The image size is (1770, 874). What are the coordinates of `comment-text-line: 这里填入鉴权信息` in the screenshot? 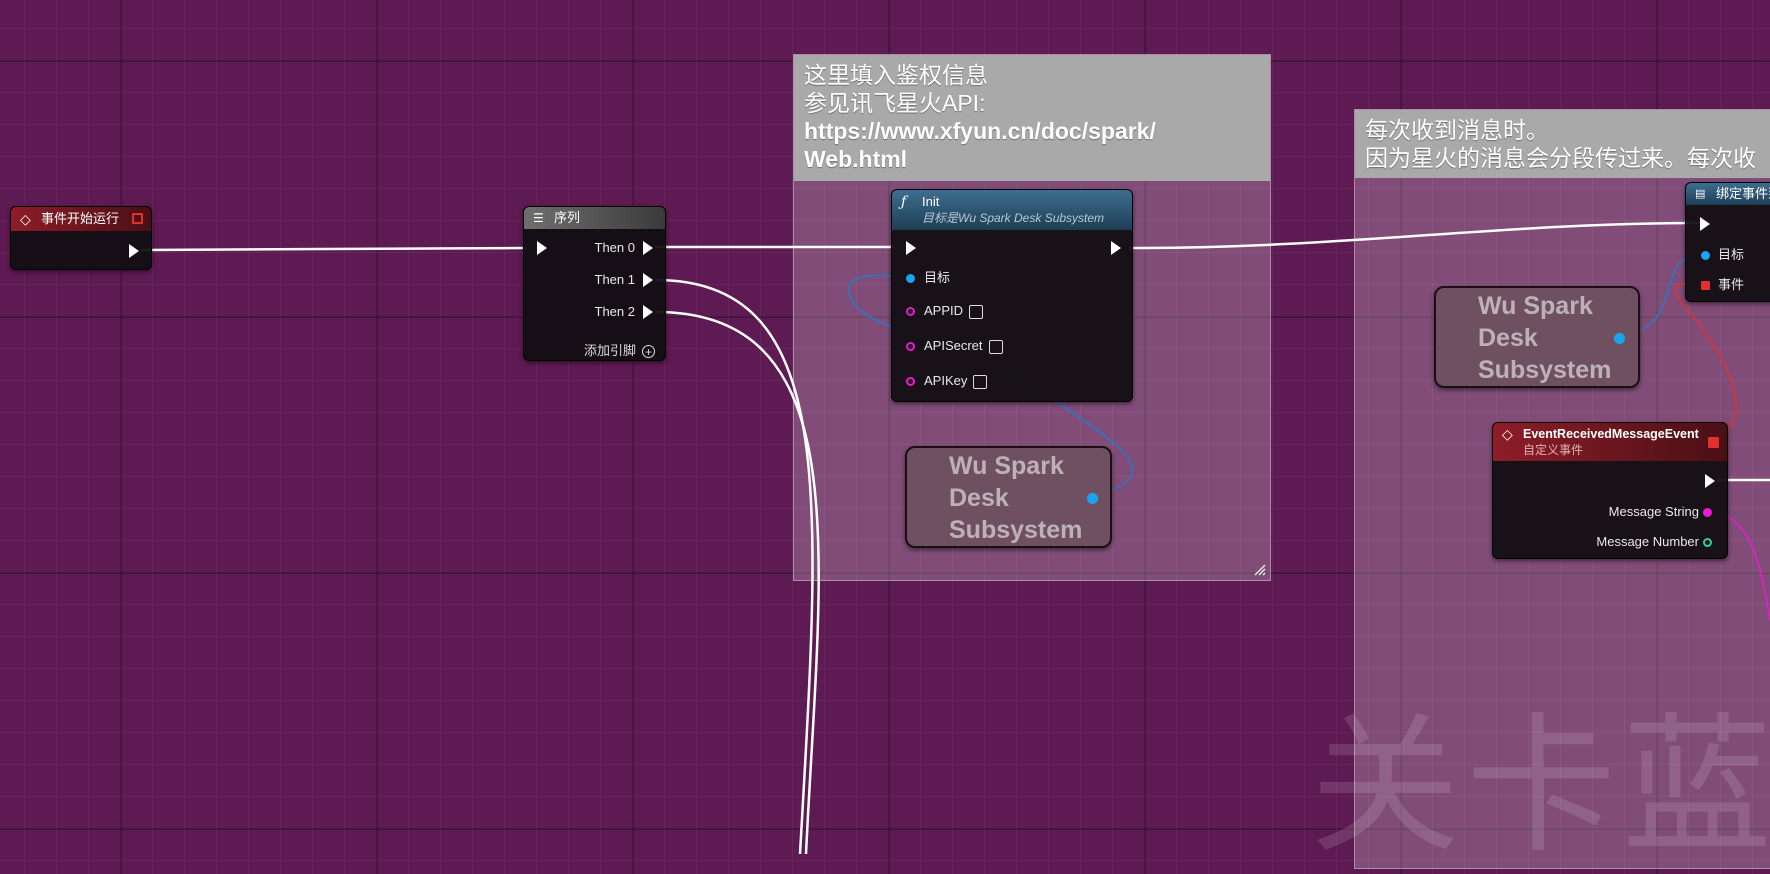 It's located at (896, 75).